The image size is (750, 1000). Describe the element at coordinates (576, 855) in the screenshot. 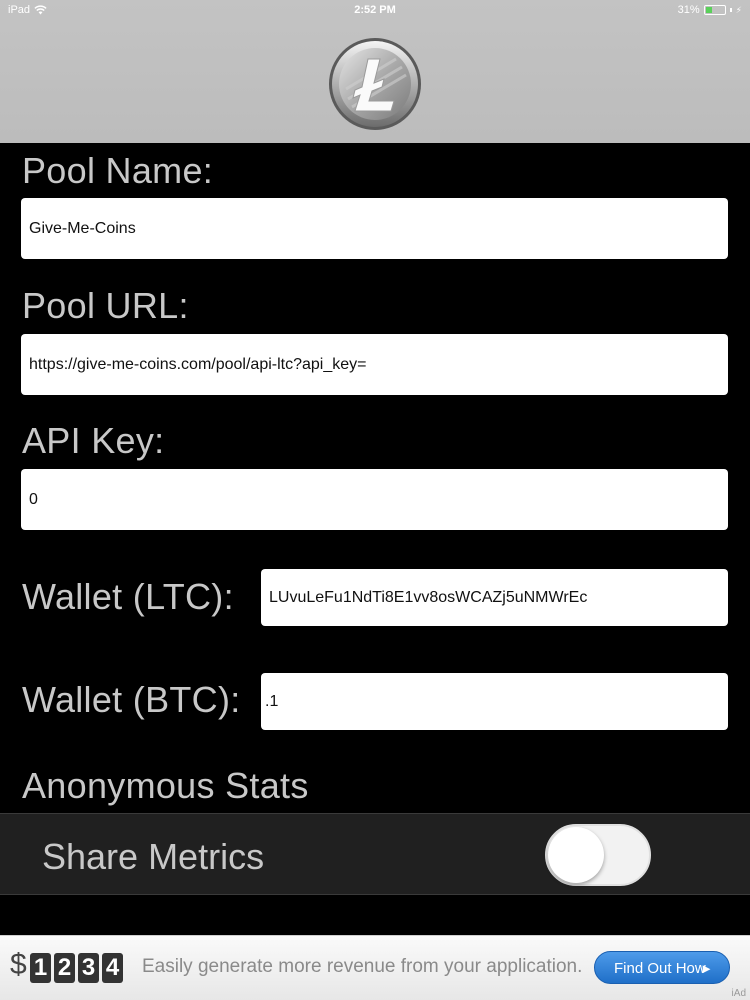

I see `toggle-knob` at that location.